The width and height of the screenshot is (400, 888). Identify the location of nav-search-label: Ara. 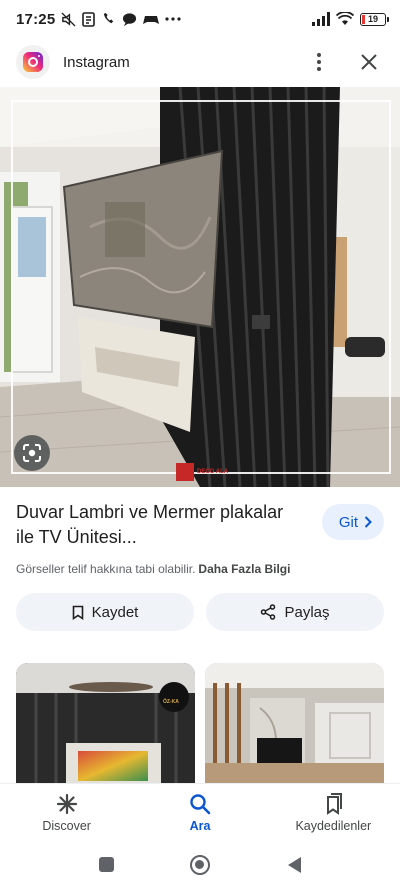
(200, 825).